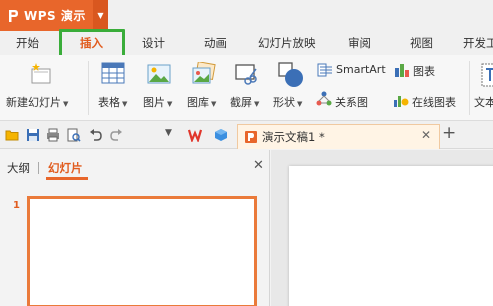 The image size is (493, 306). Describe the element at coordinates (351, 102) in the screenshot. I see `relation-diagram-button: 关系图` at that location.